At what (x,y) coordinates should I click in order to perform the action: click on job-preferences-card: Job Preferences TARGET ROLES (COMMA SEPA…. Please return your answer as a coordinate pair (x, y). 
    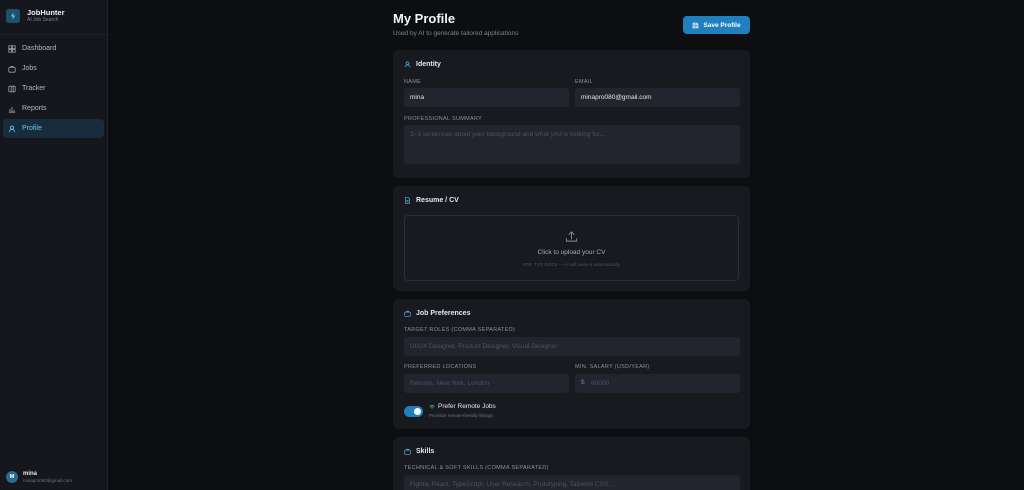
    Looking at the image, I should click on (571, 364).